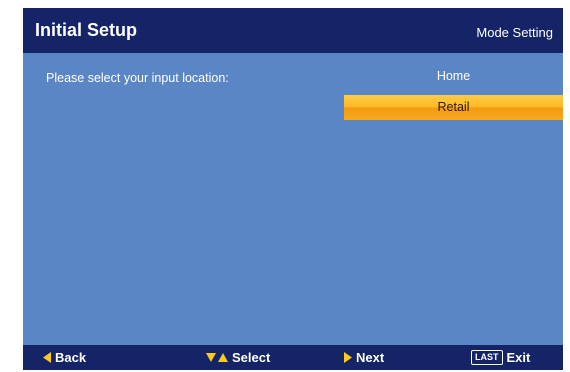  Describe the element at coordinates (487, 358) in the screenshot. I see `last-key-icon: LAST` at that location.